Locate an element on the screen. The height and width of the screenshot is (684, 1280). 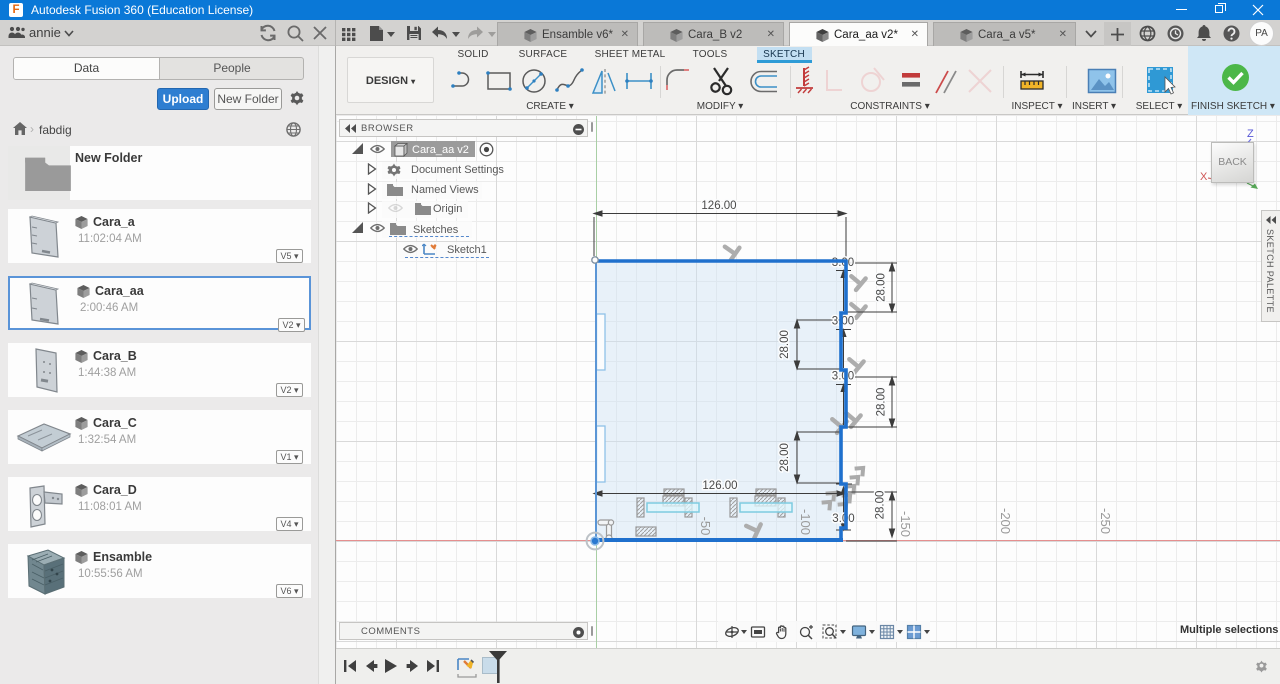
svg-text: -150 is located at coordinates (905, 524).